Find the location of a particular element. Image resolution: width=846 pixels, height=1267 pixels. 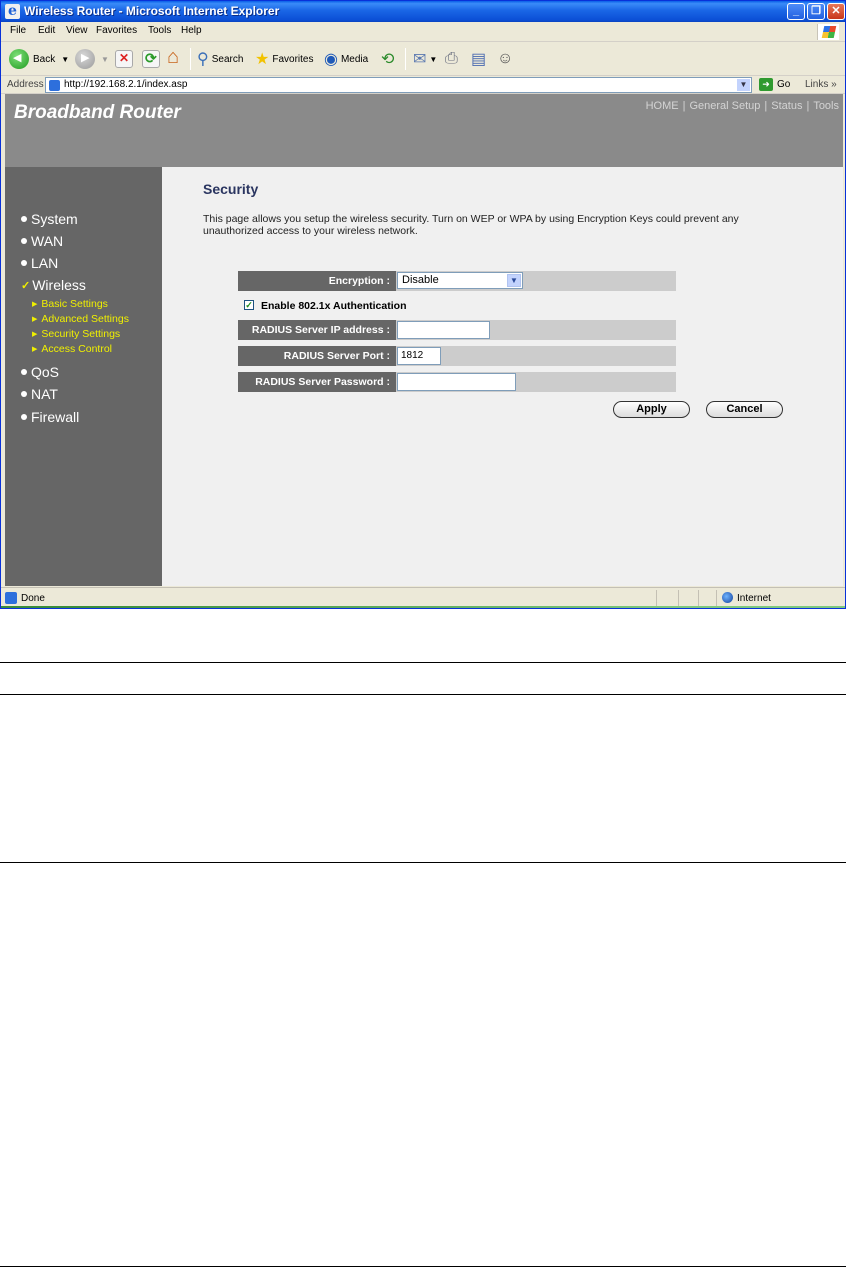

messenger-icon: ☺ is located at coordinates (505, 58).